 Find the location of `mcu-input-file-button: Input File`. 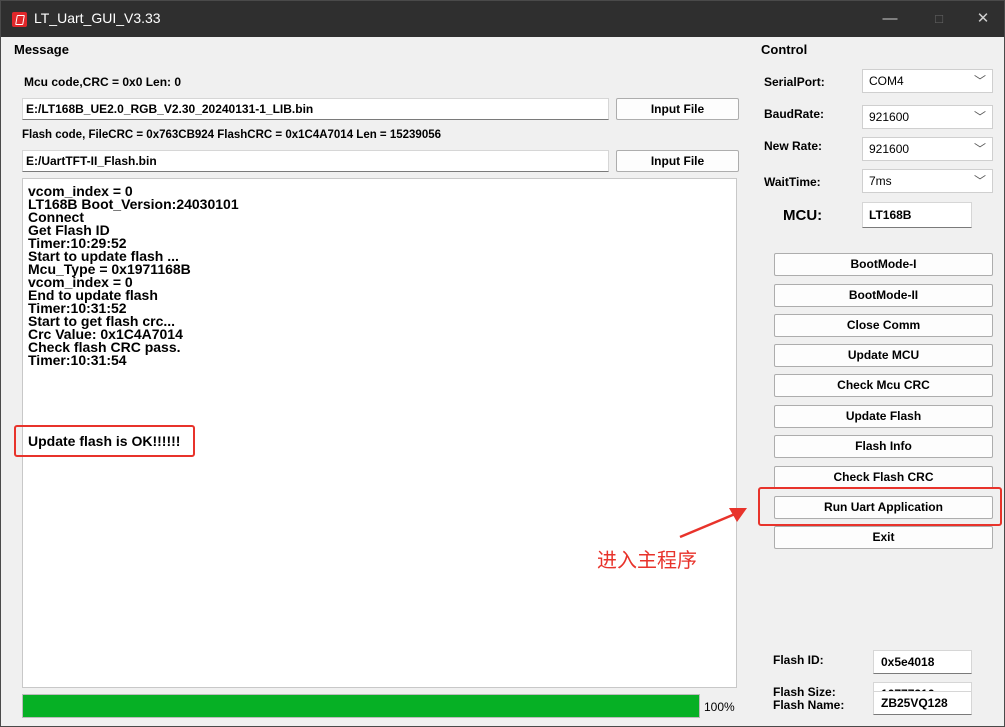

mcu-input-file-button: Input File is located at coordinates (677, 109).